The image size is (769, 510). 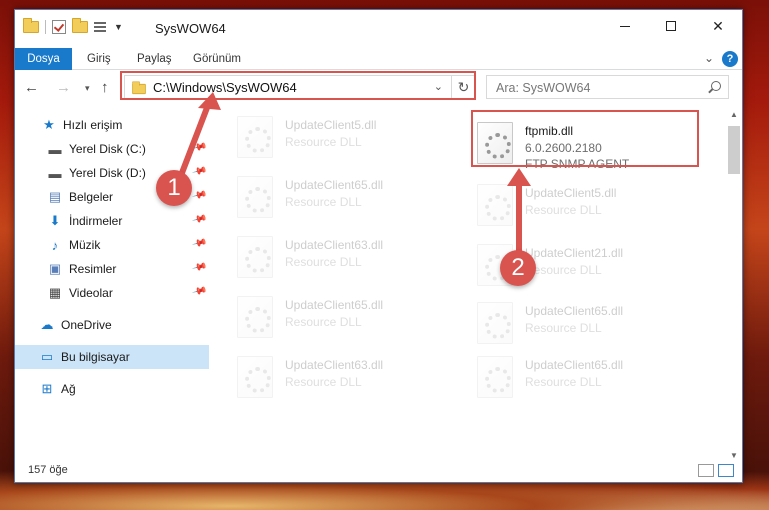 What do you see at coordinates (378, 59) in the screenshot?
I see `ribbon-tabs: Dosya Giriş Paylaş Görünüm ⌄ ?` at bounding box center [378, 59].